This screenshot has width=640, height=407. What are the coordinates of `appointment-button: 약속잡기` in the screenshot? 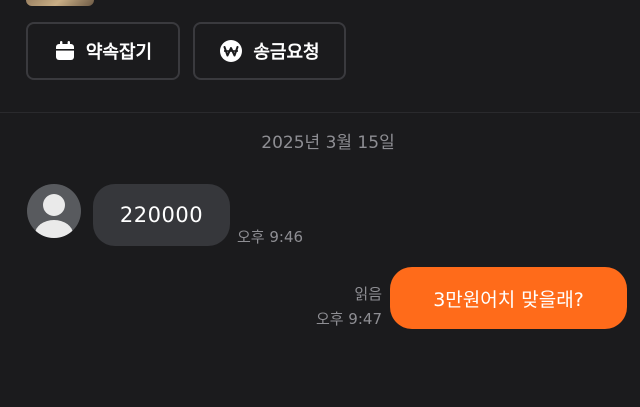 It's located at (103, 51).